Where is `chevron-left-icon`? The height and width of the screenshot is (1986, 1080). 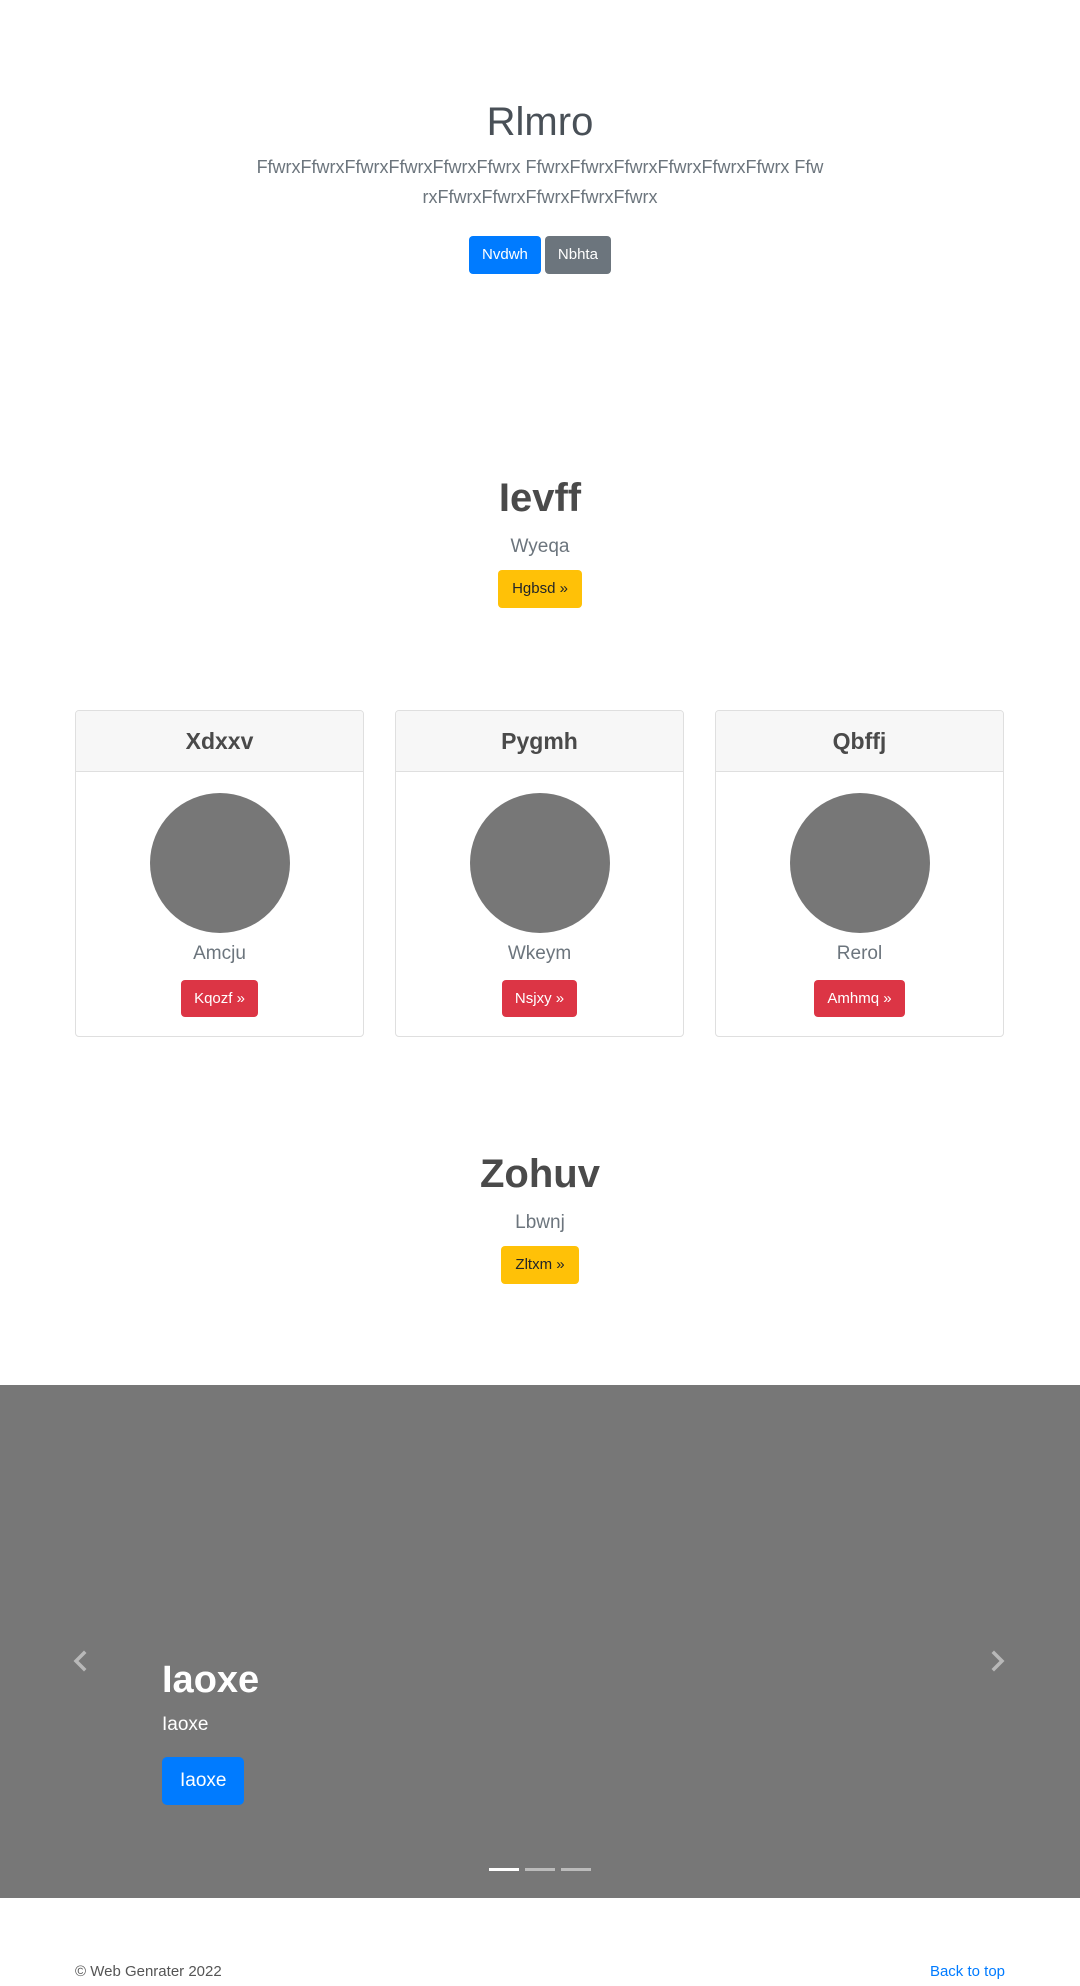 chevron-left-icon is located at coordinates (80, 1661).